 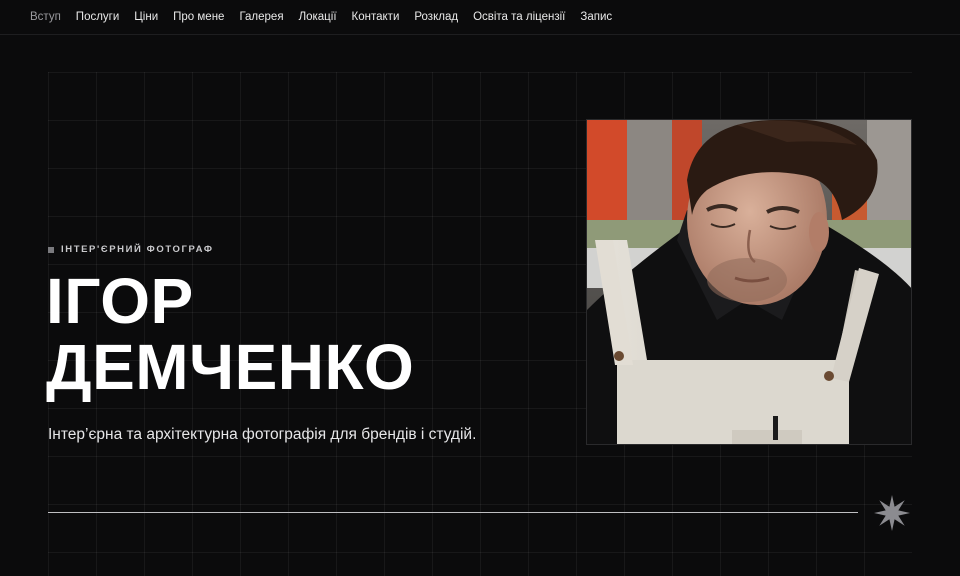 I want to click on nav-item-locations: Локації, so click(x=318, y=17).